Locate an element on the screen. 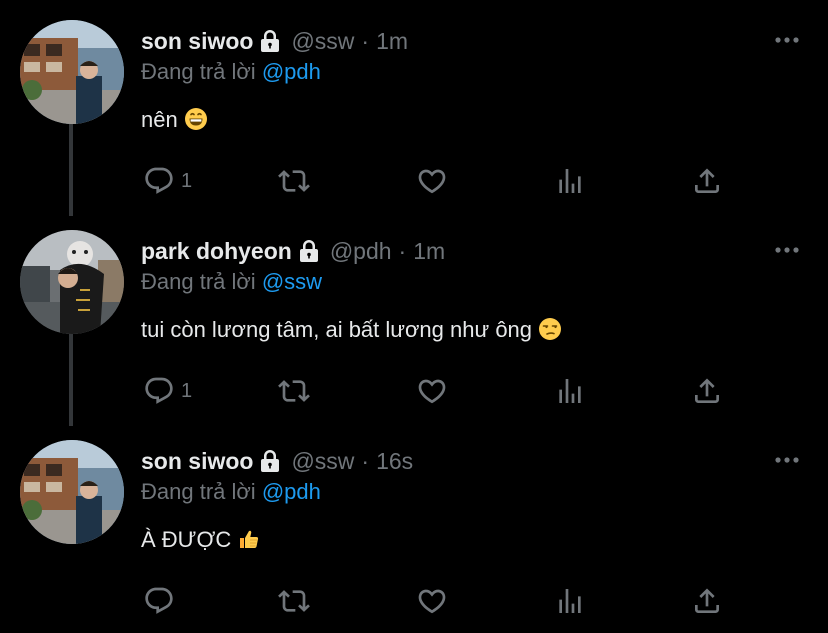  mention-link: @ssw is located at coordinates (292, 281).